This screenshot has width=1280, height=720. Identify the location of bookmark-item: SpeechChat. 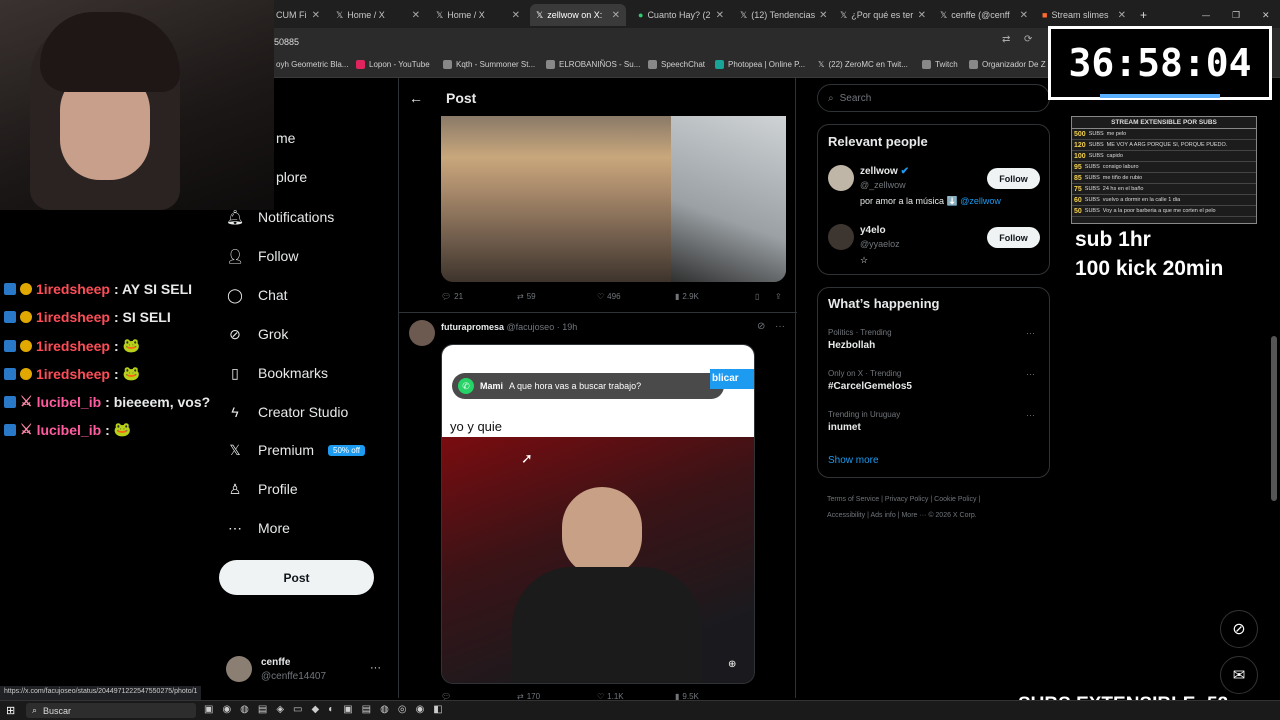
(676, 64).